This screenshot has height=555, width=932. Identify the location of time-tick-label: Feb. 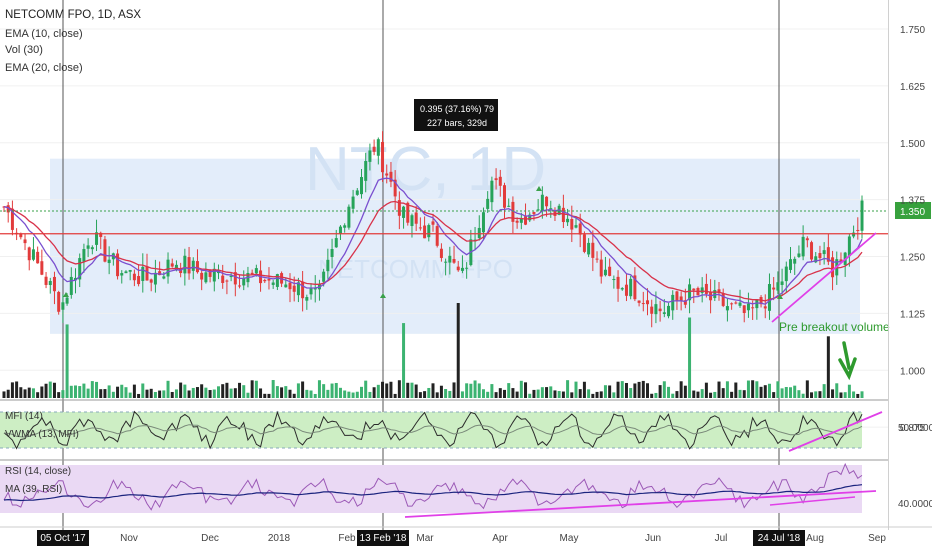
(347, 538).